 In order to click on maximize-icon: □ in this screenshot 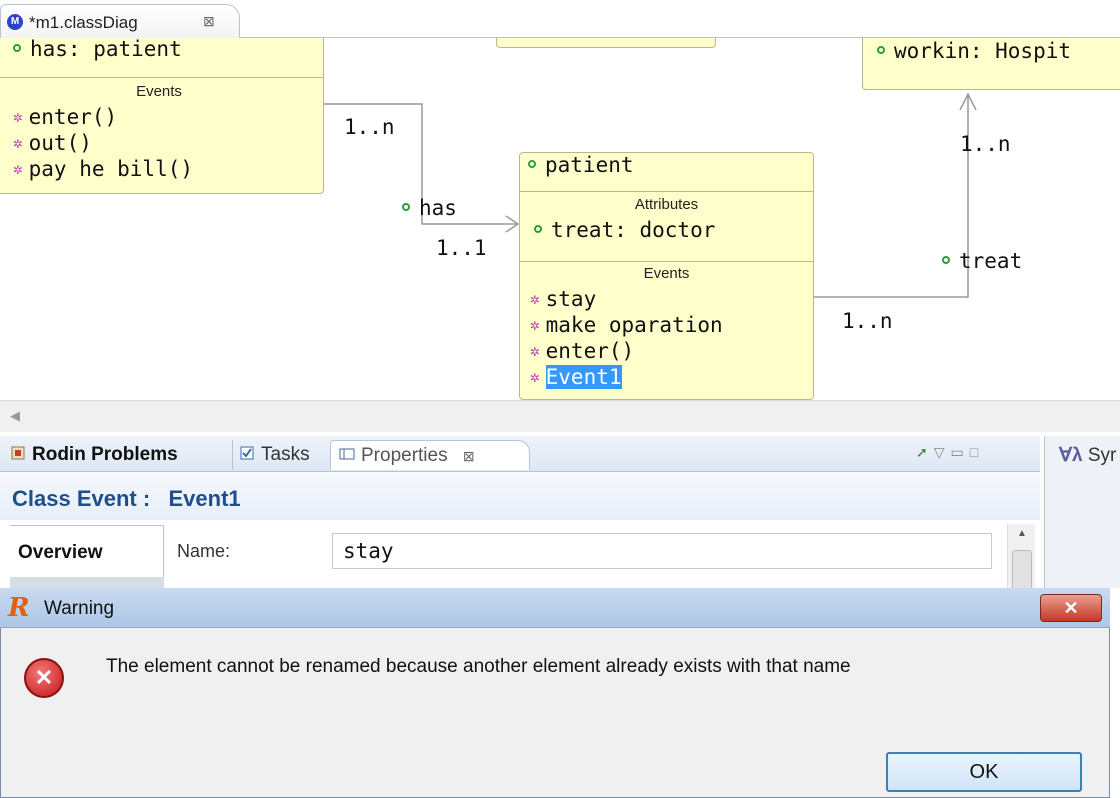, I will do `click(977, 452)`.